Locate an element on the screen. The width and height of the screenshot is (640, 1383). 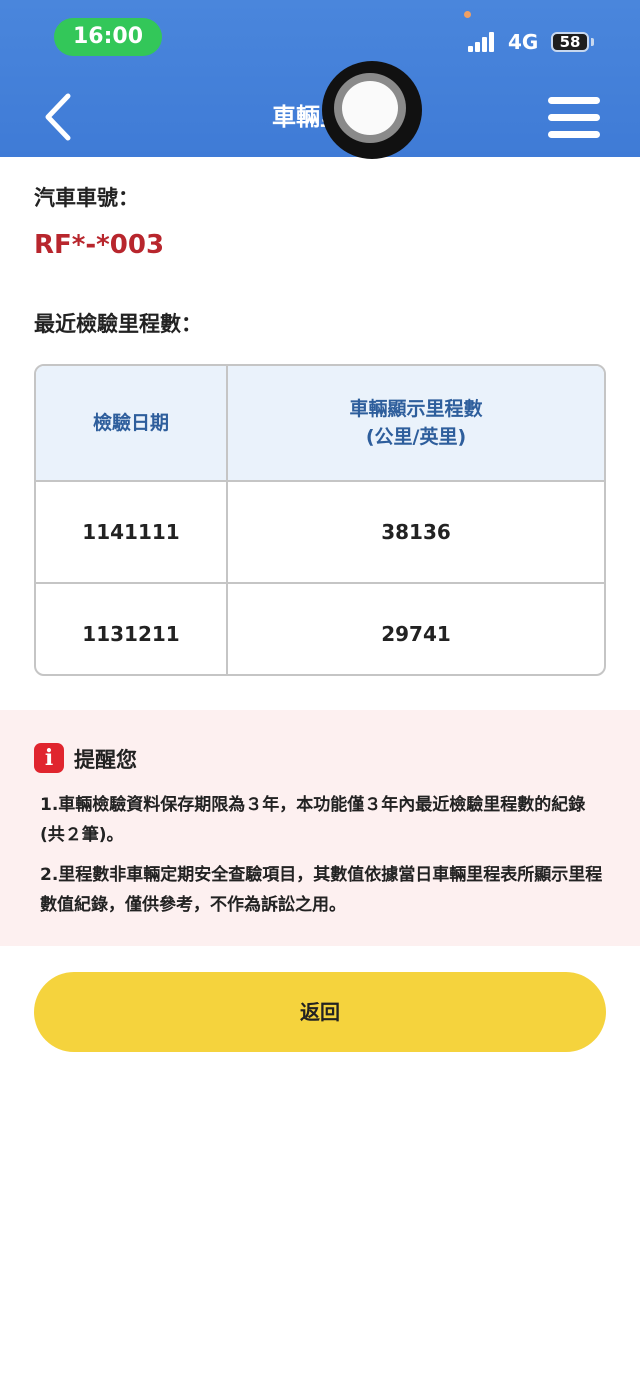
table-row: 1141111 38136 is located at coordinates (320, 532).